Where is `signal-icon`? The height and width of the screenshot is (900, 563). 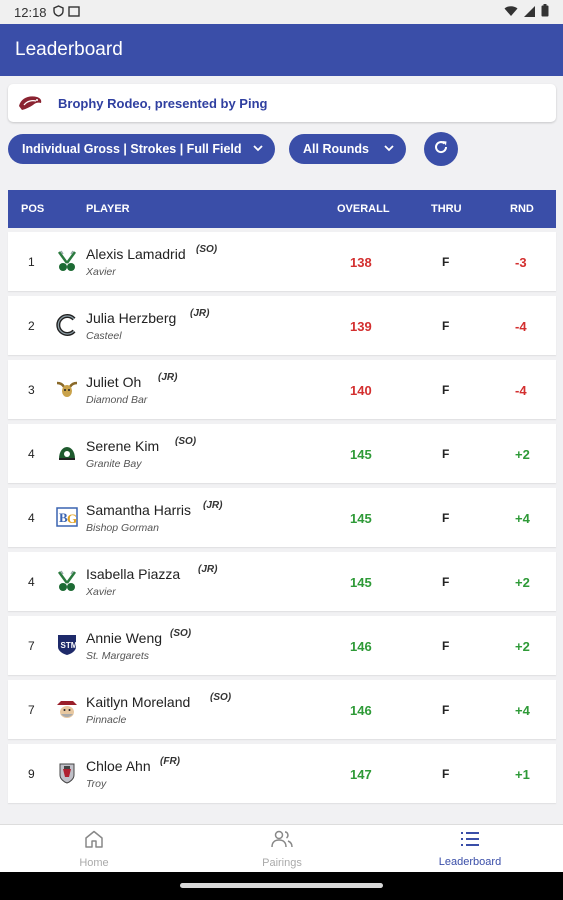 signal-icon is located at coordinates (529, 12).